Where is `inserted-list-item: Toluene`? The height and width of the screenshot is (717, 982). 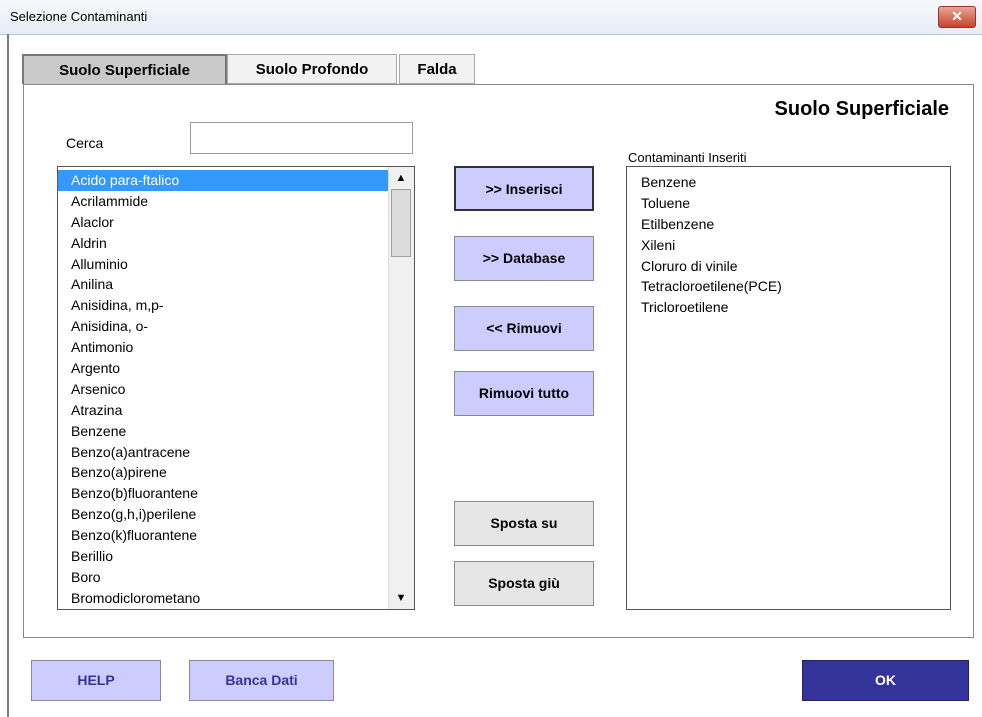
inserted-list-item: Toluene is located at coordinates (711, 203).